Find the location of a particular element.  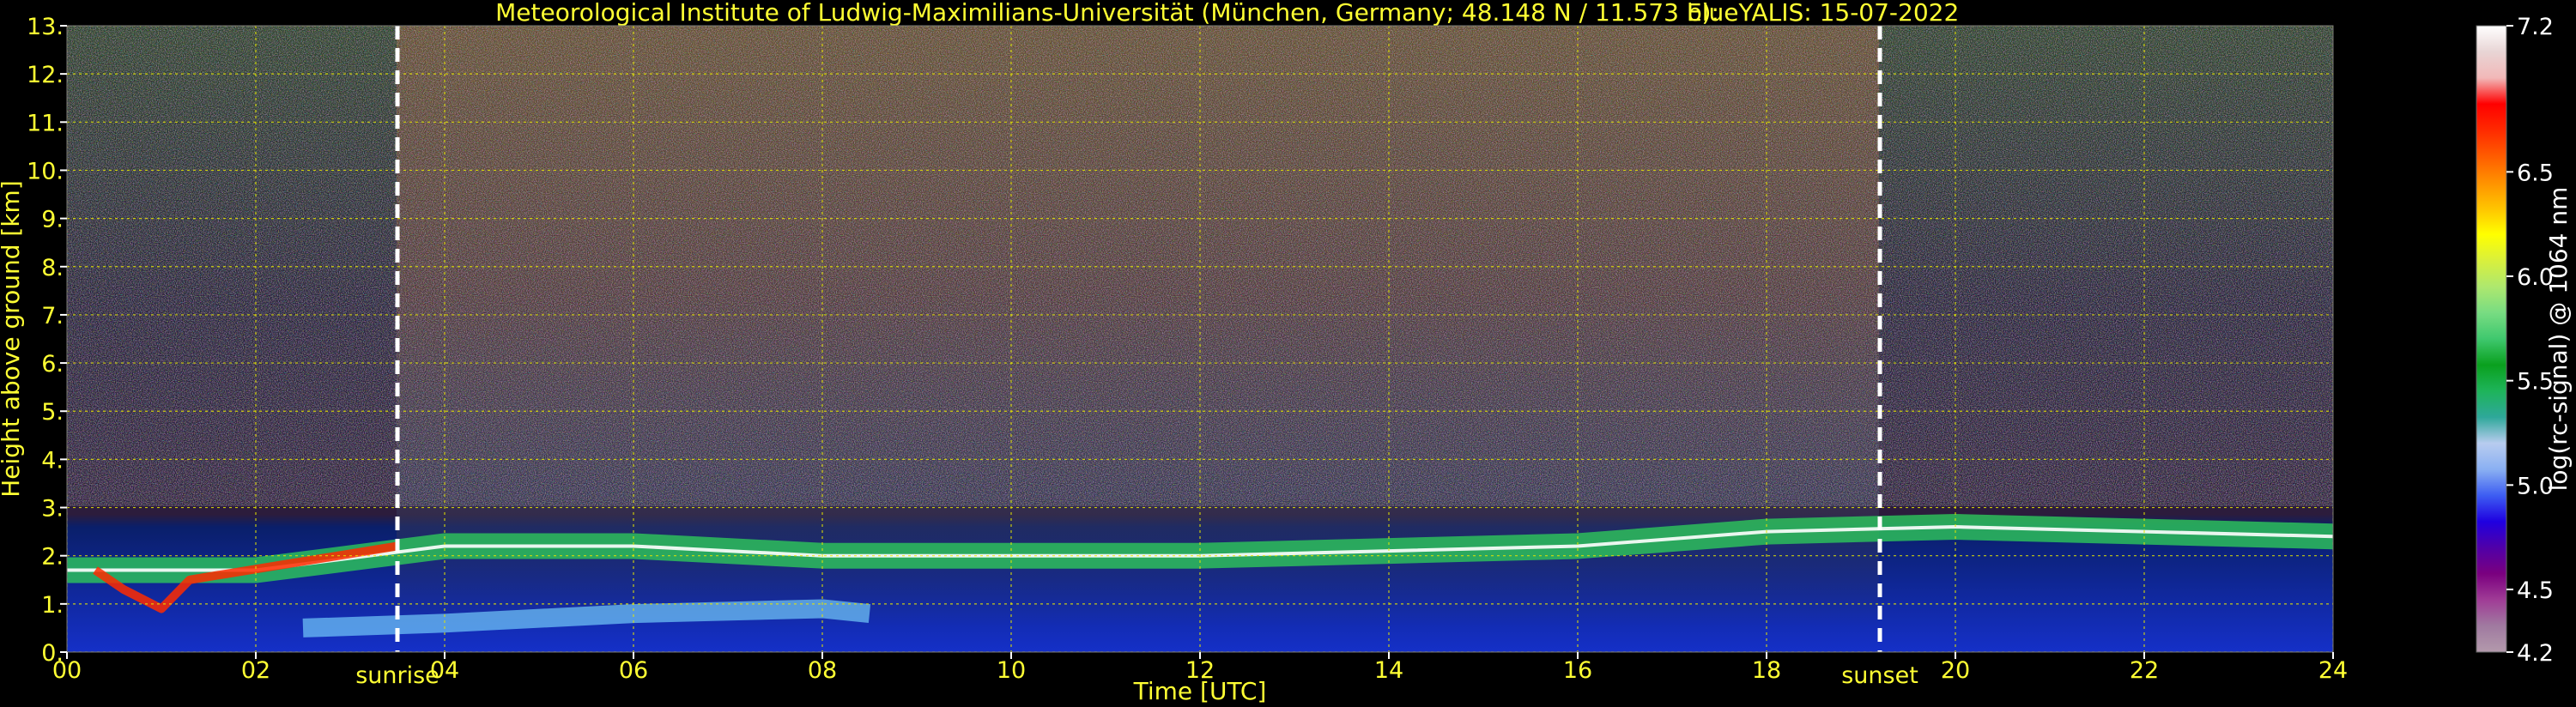

y-tick-label: 11. is located at coordinates (45, 123).